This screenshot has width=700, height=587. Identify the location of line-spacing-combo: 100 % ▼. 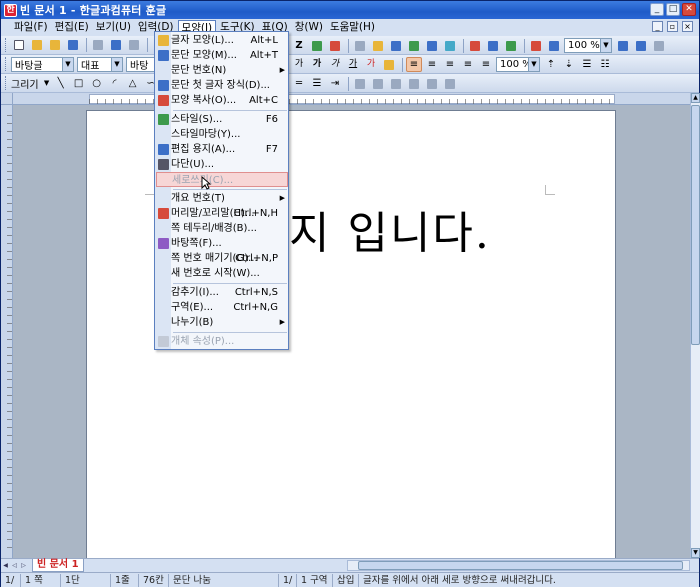
(518, 64).